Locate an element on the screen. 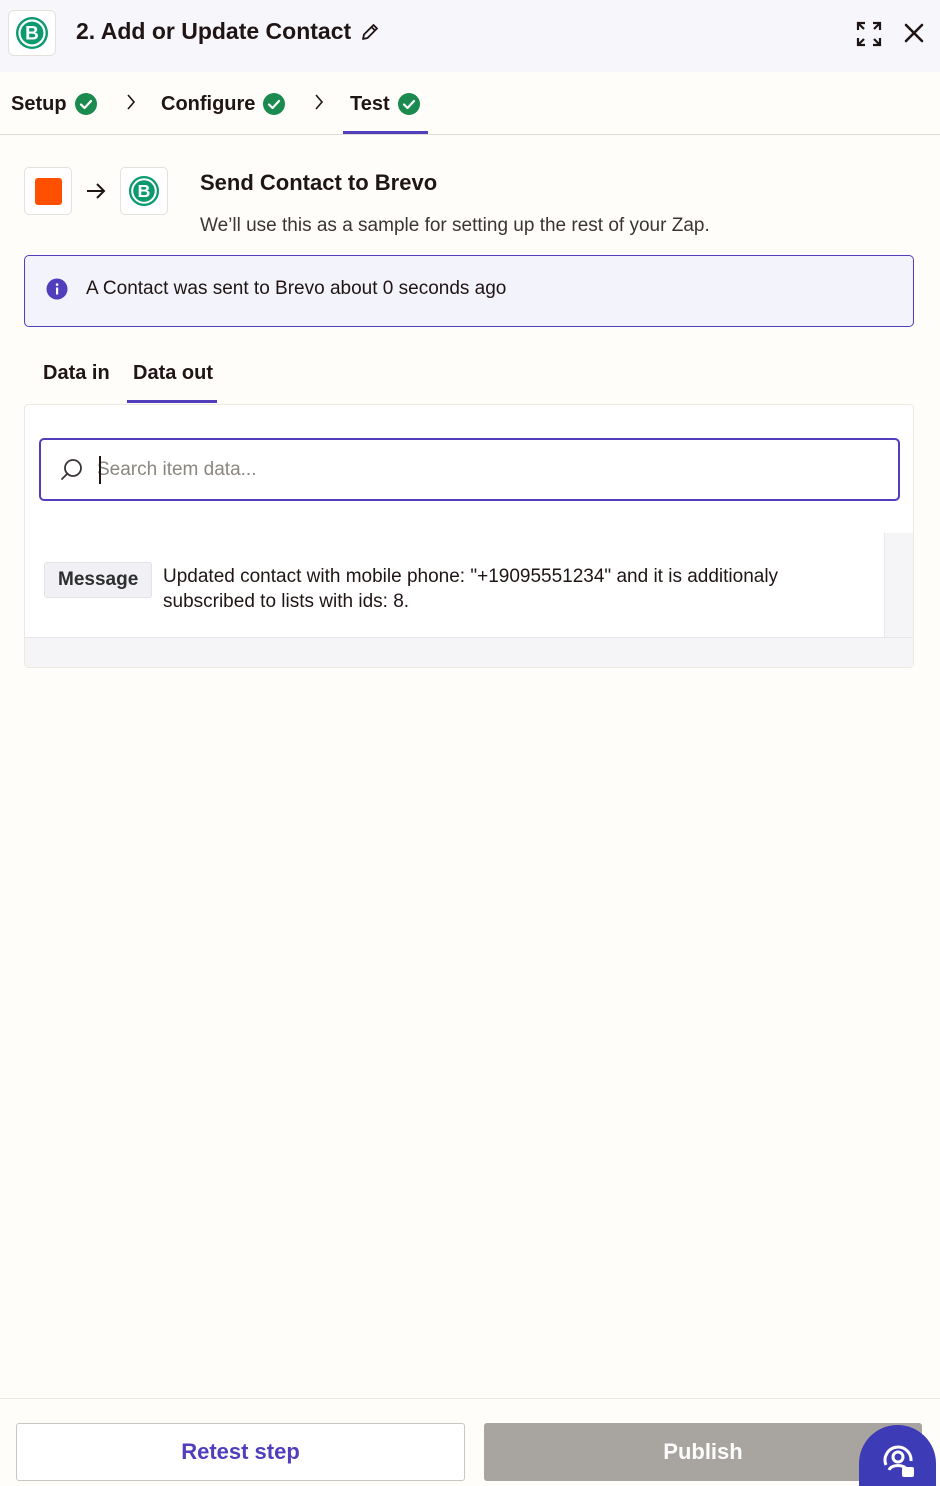 This screenshot has width=940, height=1486. search-field is located at coordinates (469, 469).